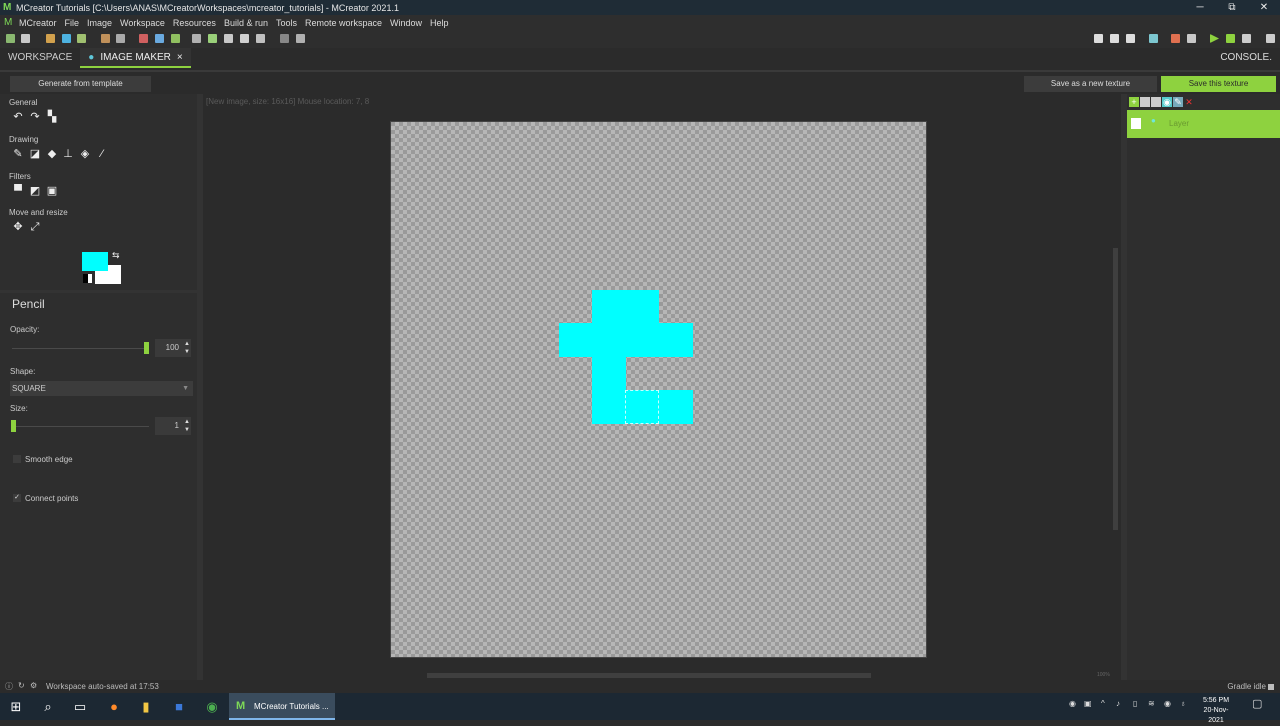 This screenshot has height=726, width=1280. I want to click on microphone-icon: ♁, so click(1183, 703).